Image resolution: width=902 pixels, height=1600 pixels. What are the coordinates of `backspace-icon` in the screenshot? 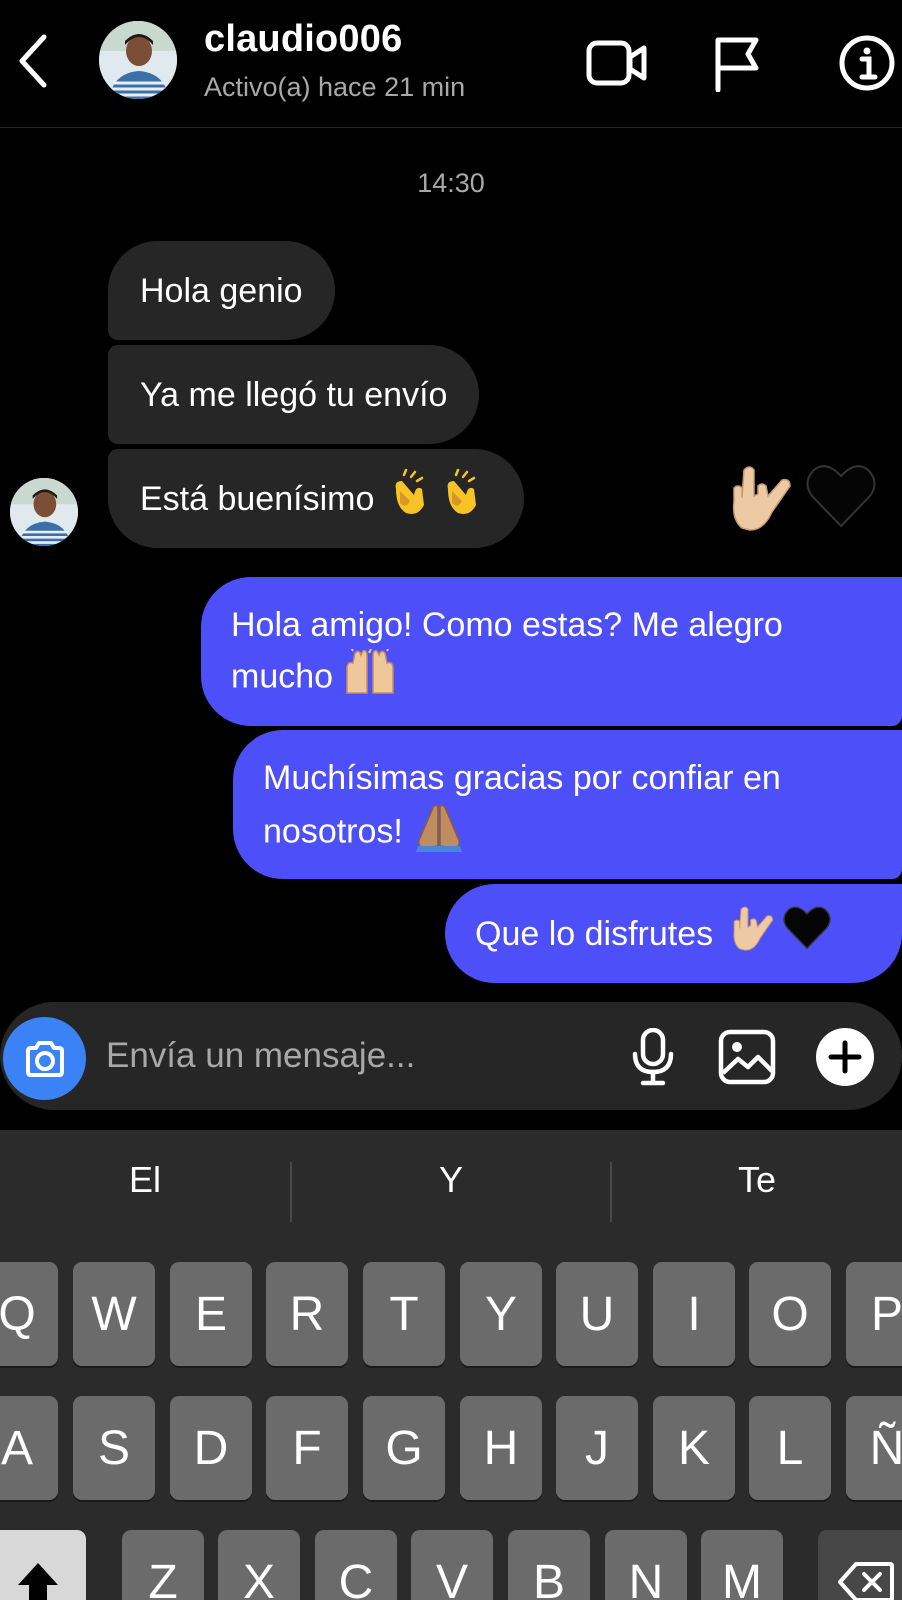 It's located at (866, 1581).